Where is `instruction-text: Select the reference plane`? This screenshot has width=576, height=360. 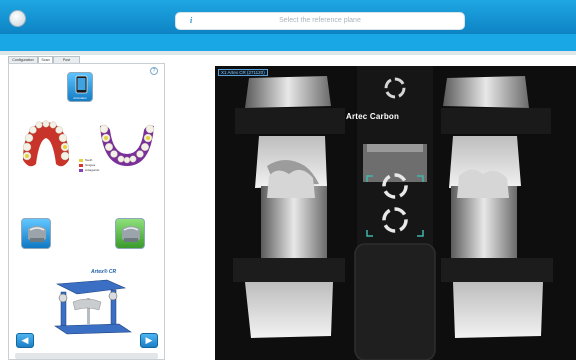 instruction-text: Select the reference plane is located at coordinates (320, 20).